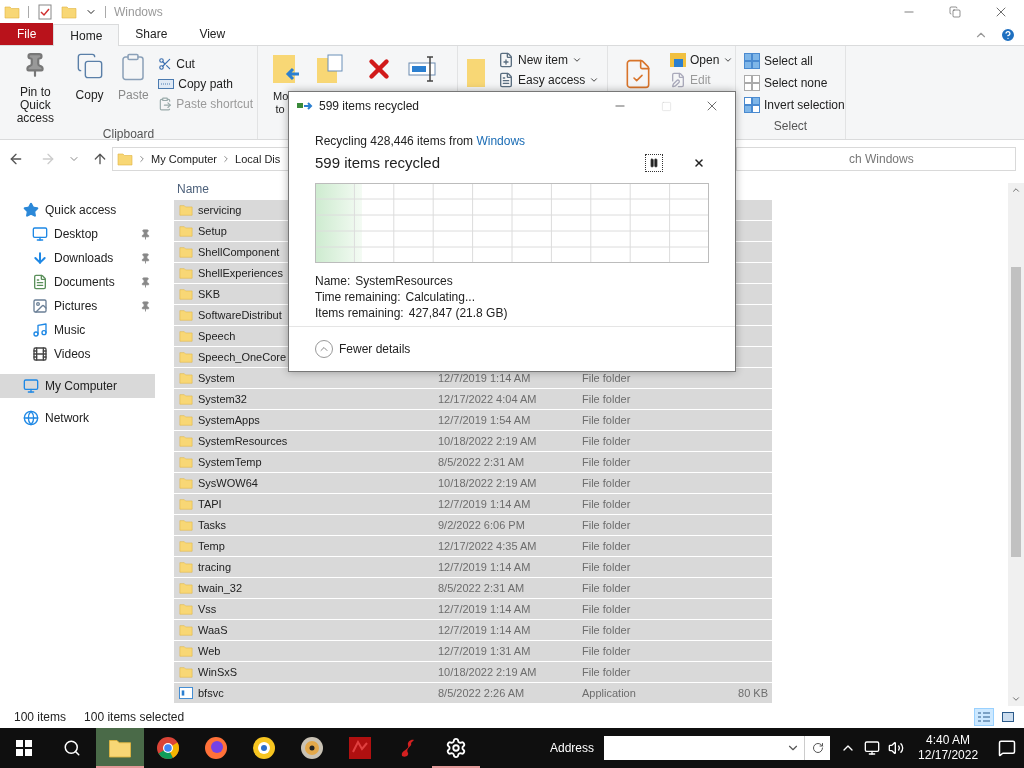 This screenshot has width=1024, height=768. What do you see at coordinates (242, 357) in the screenshot?
I see `file-name: Speech_OneCore` at bounding box center [242, 357].